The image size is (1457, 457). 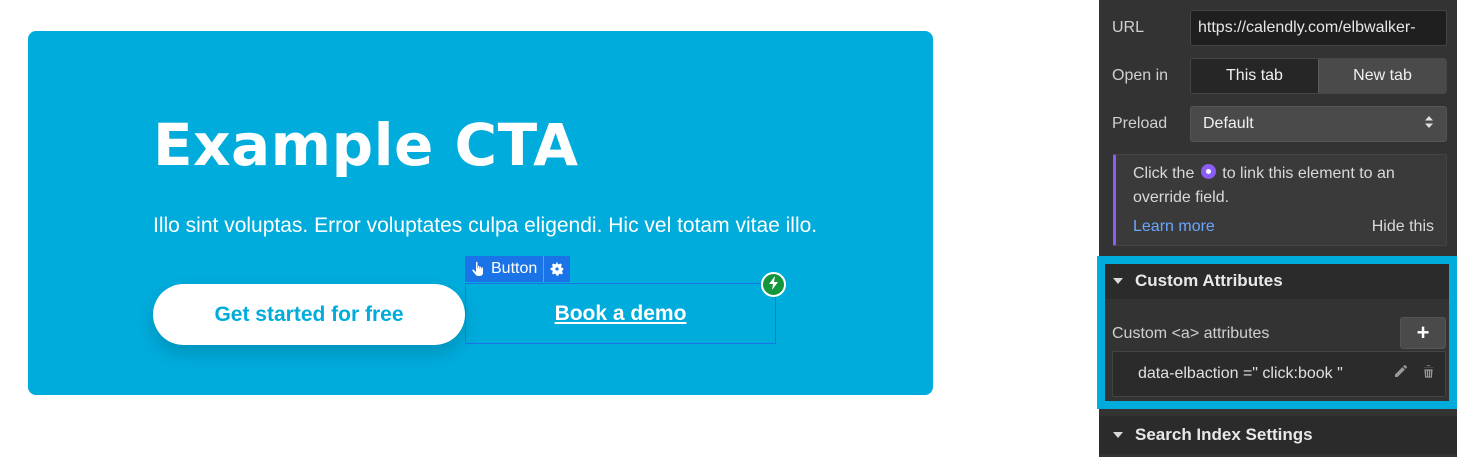 What do you see at coordinates (1254, 76) in the screenshot?
I see `open-in-this-tab: This tab` at bounding box center [1254, 76].